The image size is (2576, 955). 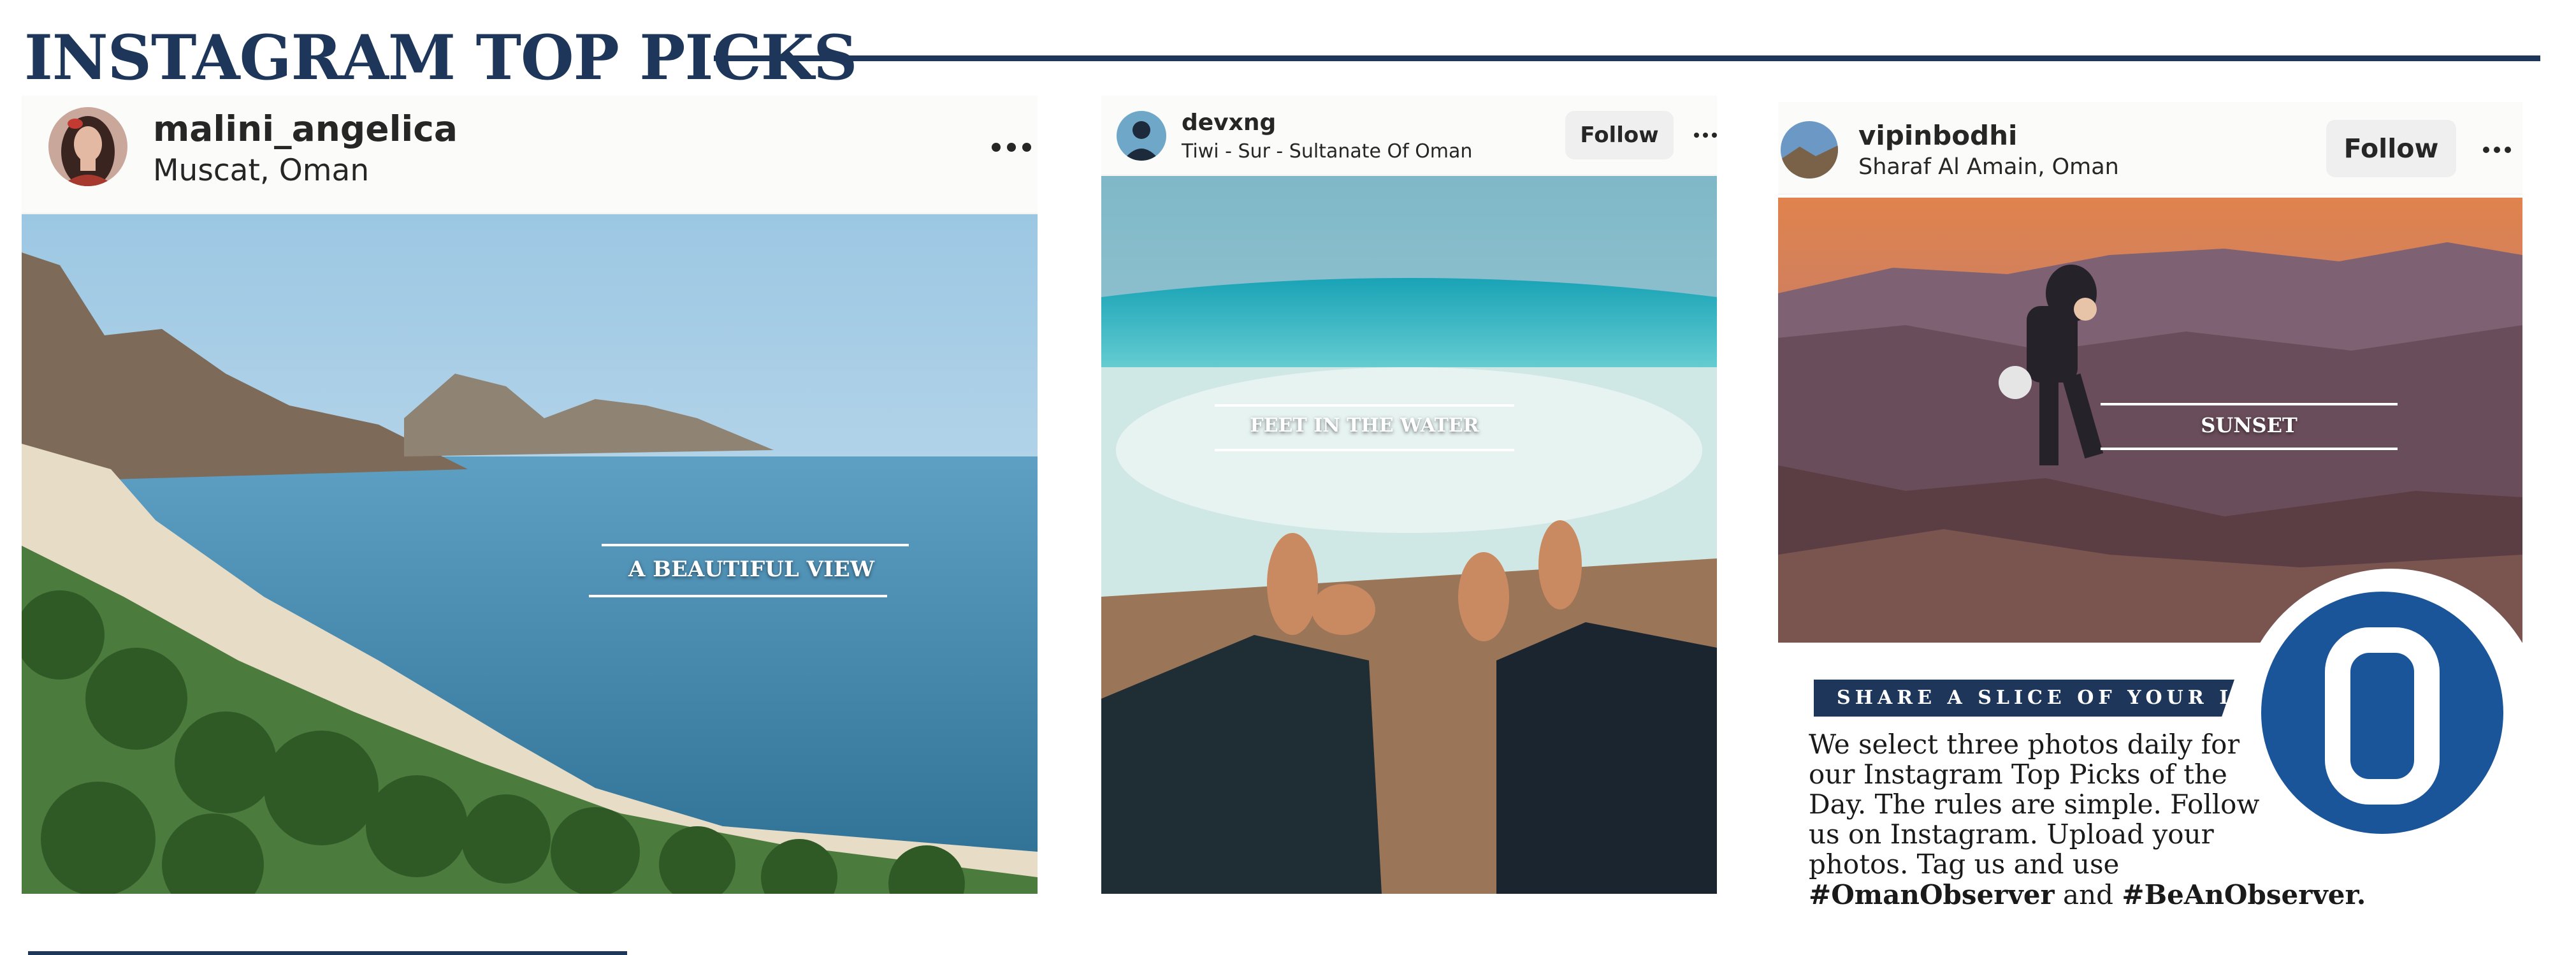 I want to click on caption-text: FEET IN THE WATER, so click(x=1364, y=425).